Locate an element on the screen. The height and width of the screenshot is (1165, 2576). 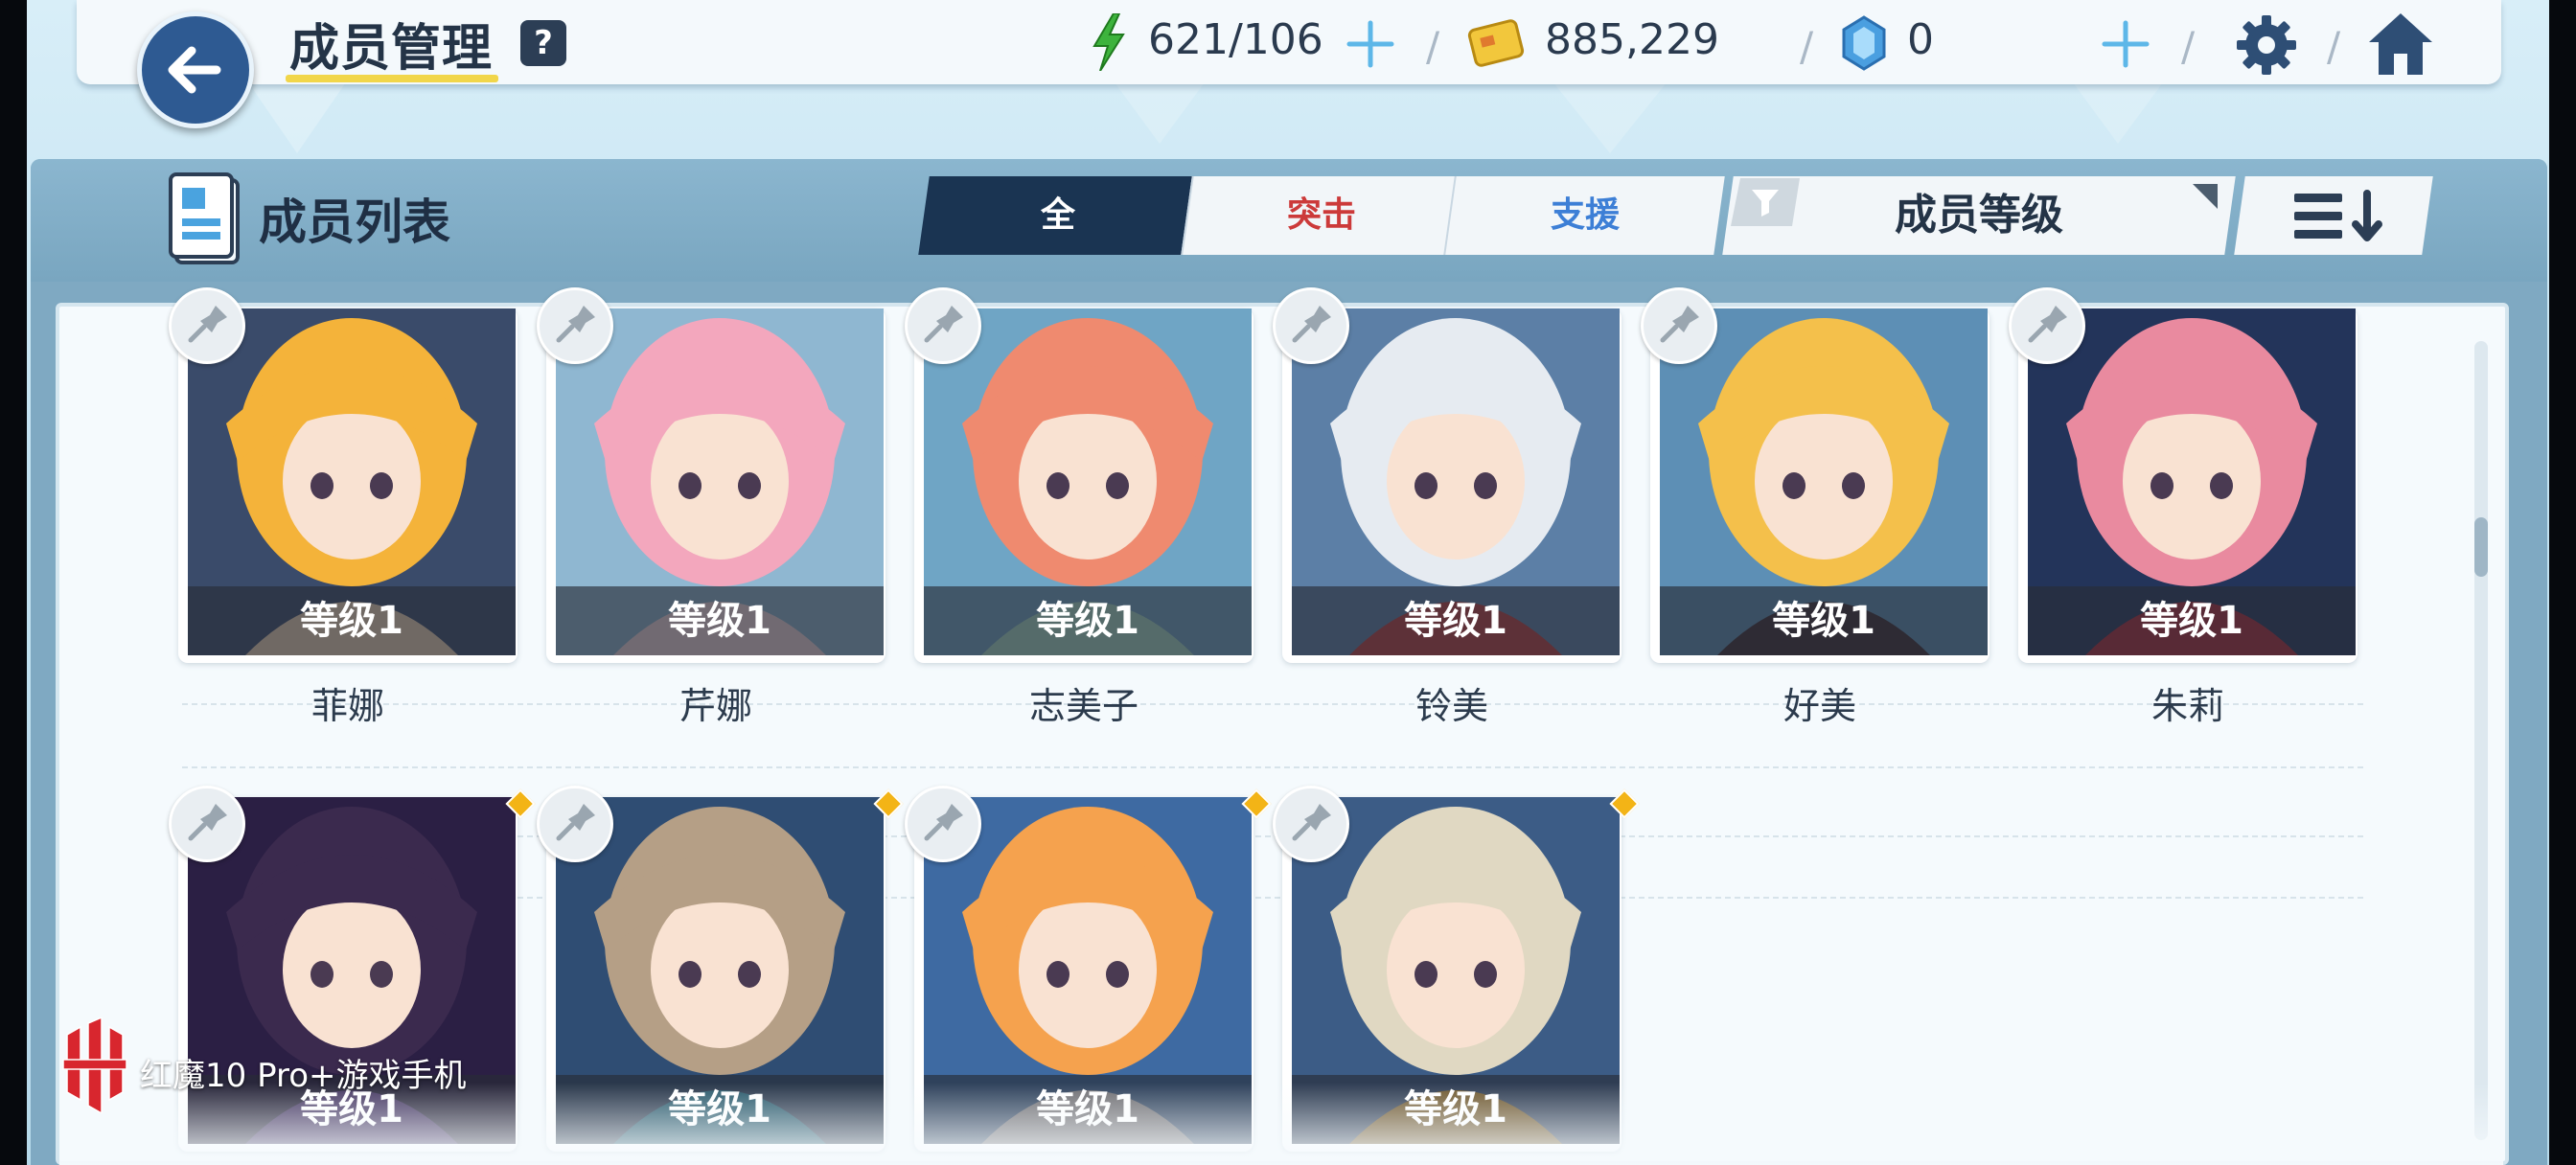
add-gems-button is located at coordinates (2125, 44).